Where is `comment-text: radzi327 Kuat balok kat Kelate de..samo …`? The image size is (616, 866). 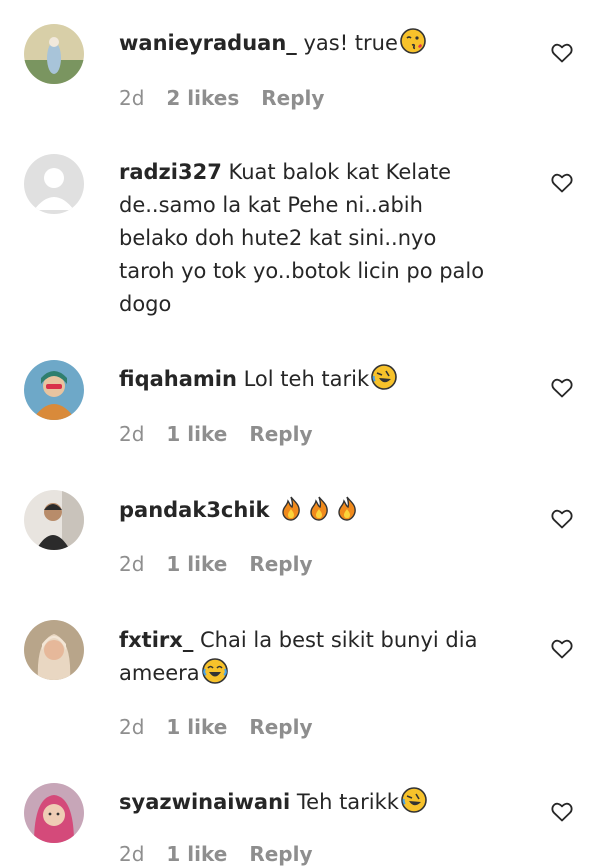 comment-text: radzi327 Kuat balok kat Kelate de..samo … is located at coordinates (304, 238).